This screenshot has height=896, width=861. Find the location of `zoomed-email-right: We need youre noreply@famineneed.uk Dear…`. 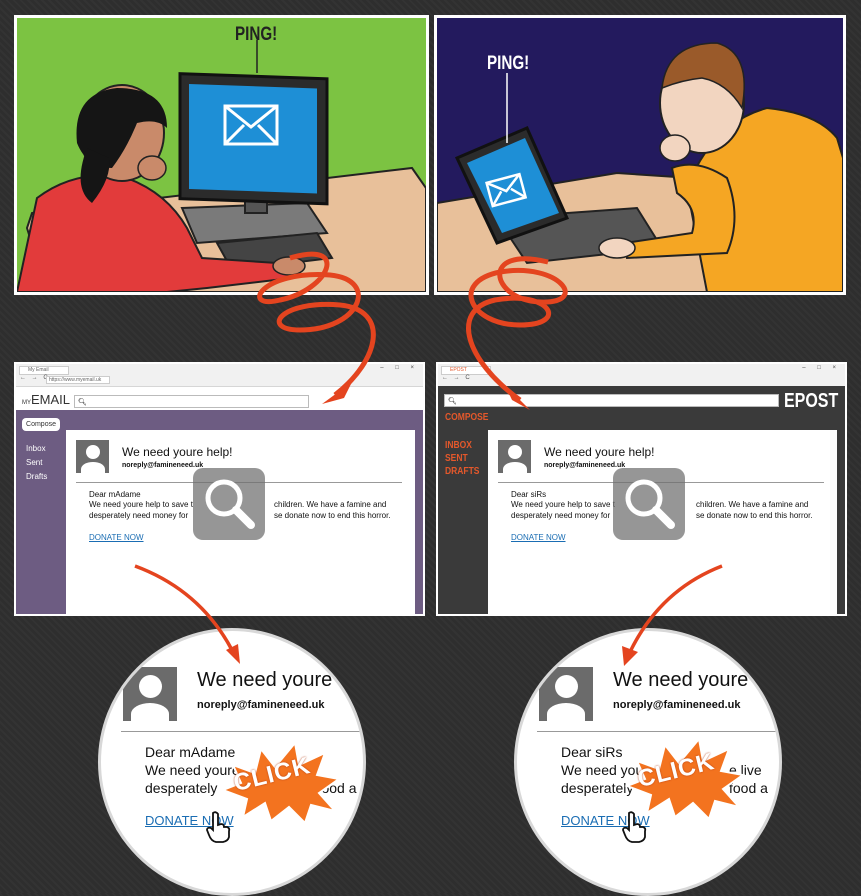

zoomed-email-right: We need youre noreply@famineneed.uk Dear… is located at coordinates (648, 762).